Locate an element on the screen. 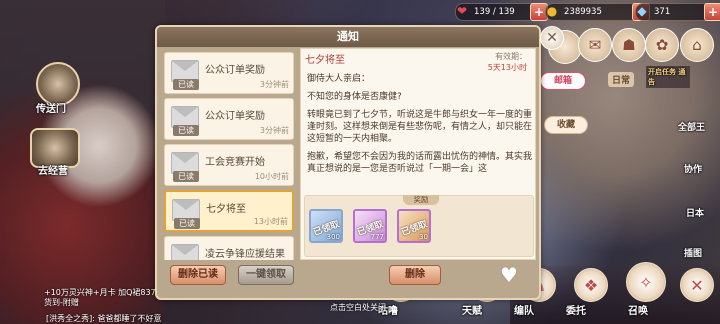 This screenshot has width=720, height=324. mail-item-time: 13小时前 is located at coordinates (270, 221).